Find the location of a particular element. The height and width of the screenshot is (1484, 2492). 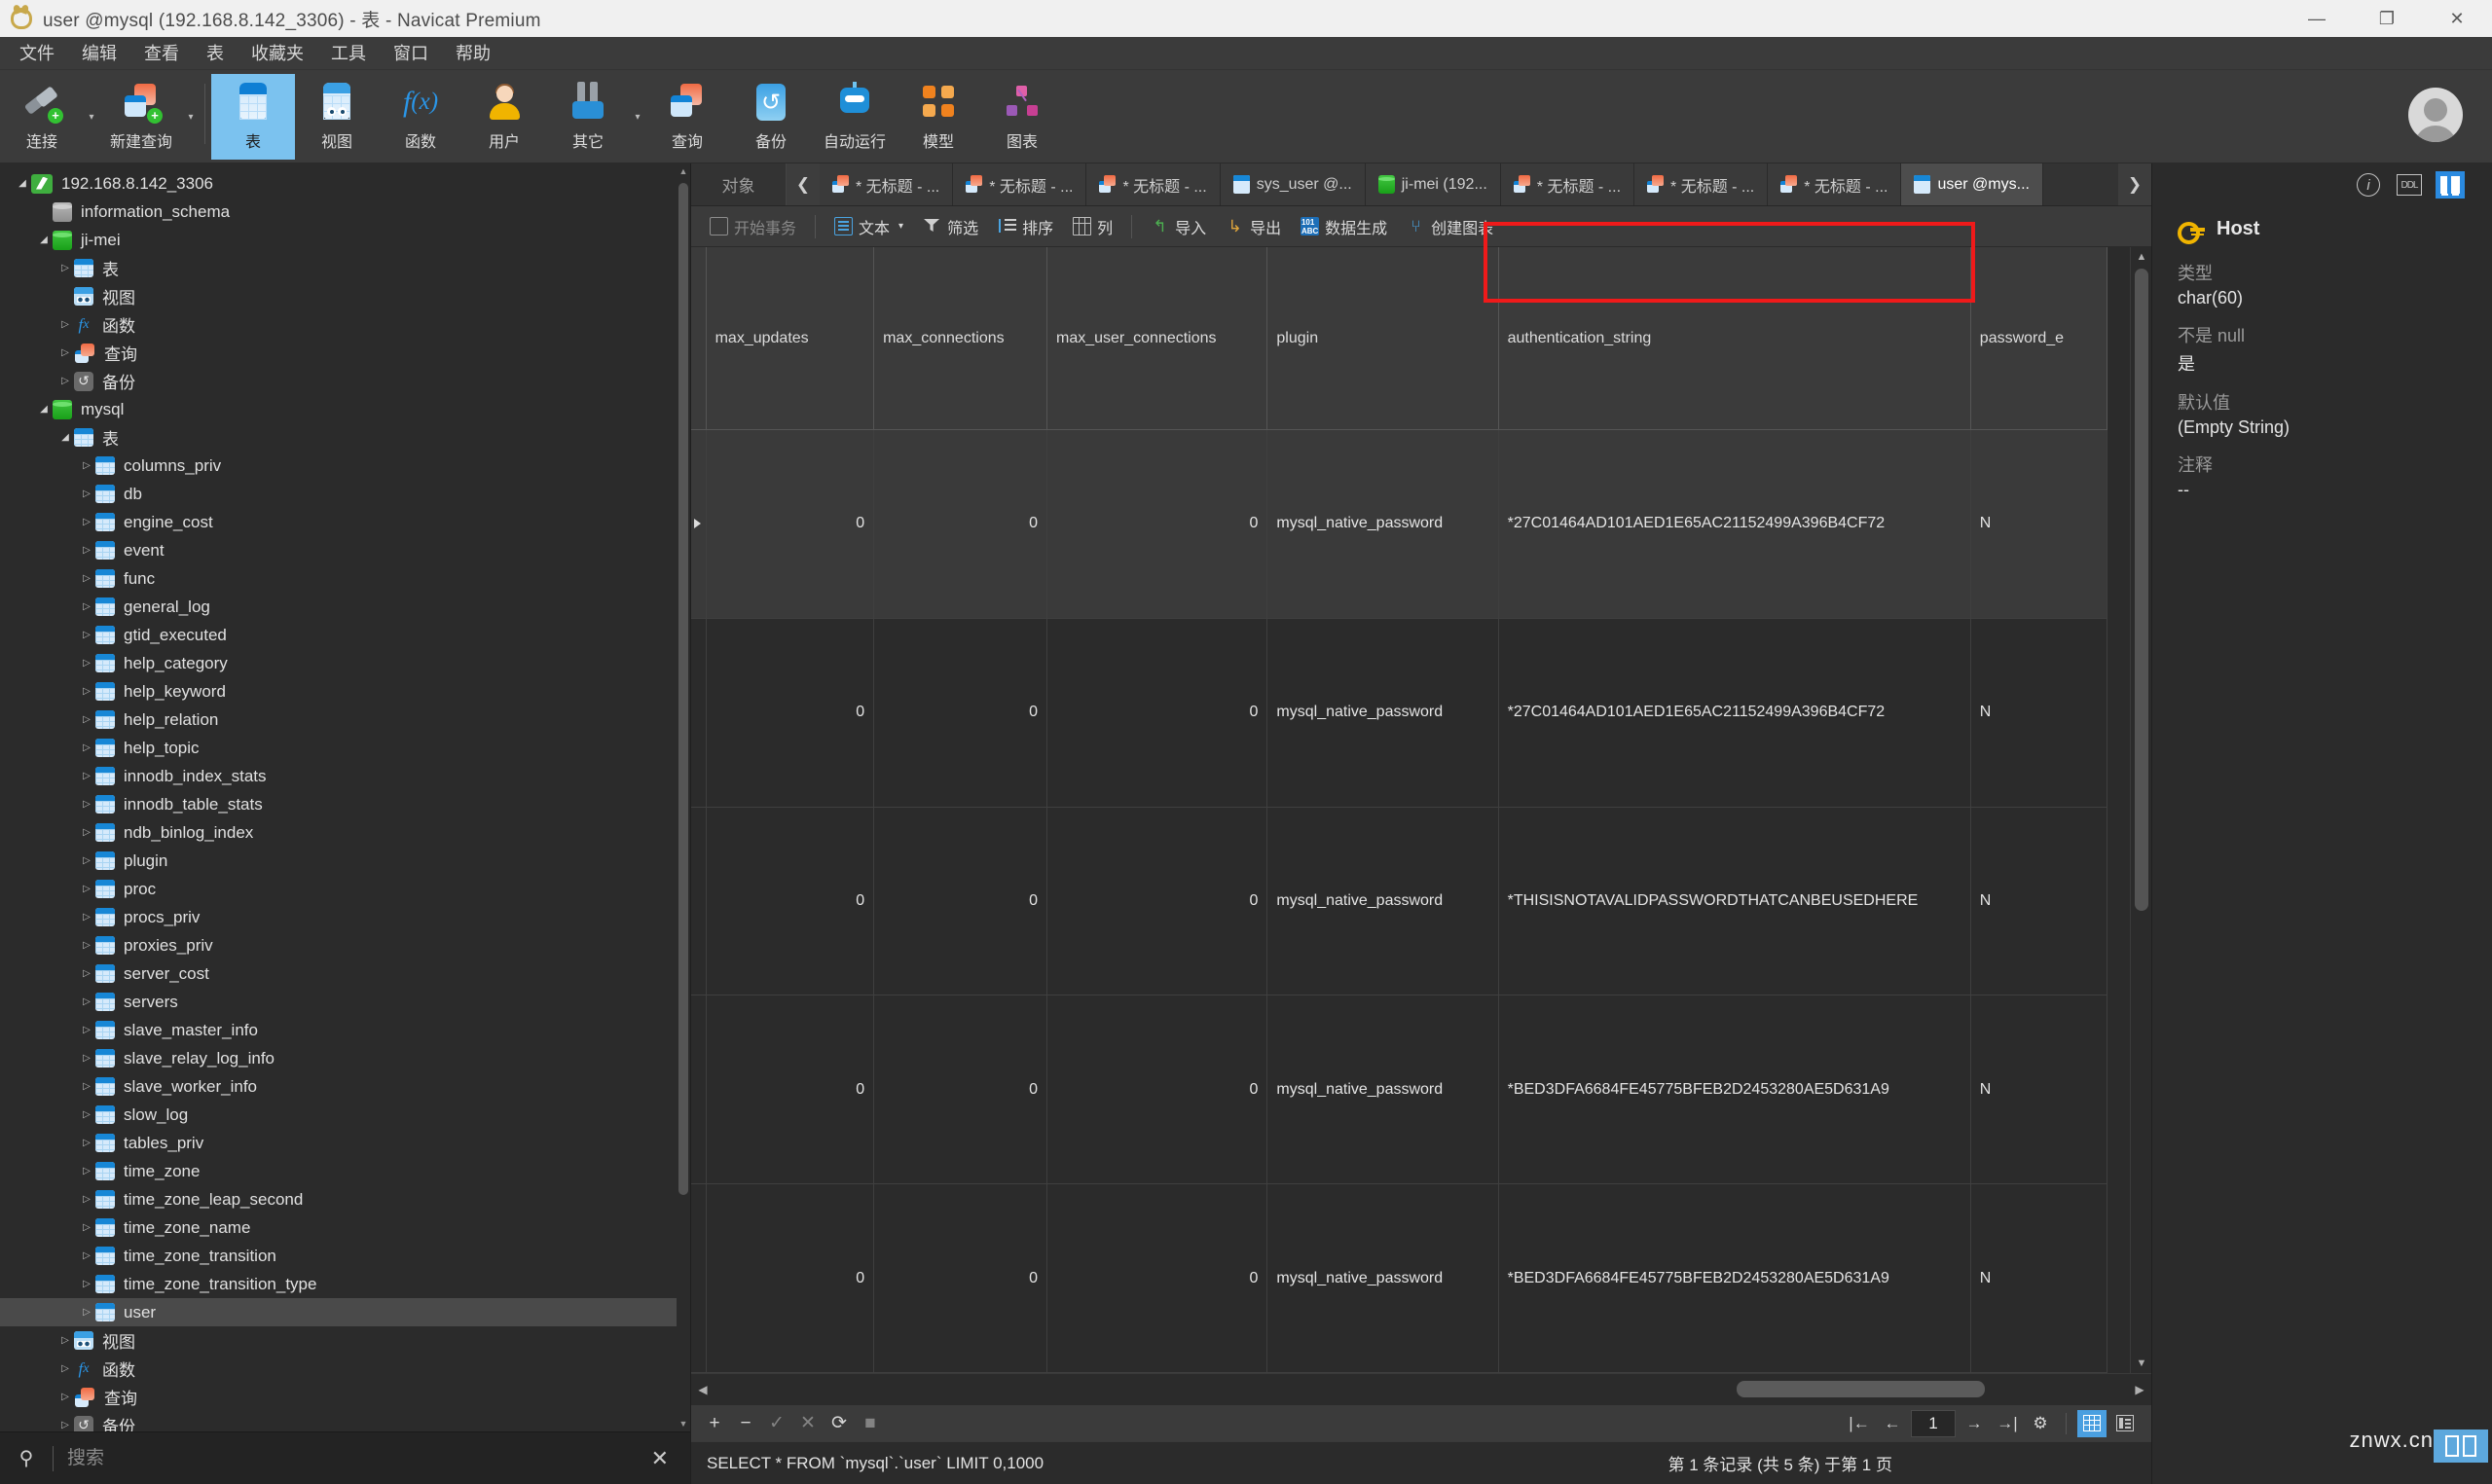

tree-node-user: ▷ user is located at coordinates (345, 1312).